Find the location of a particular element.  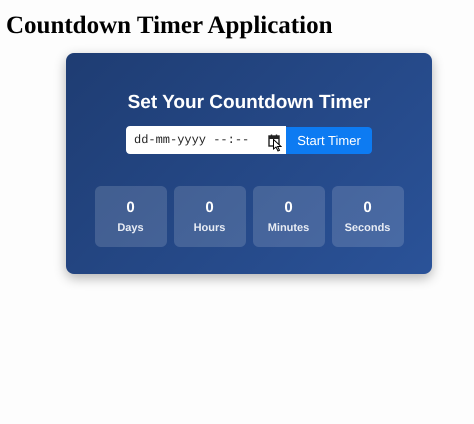

date-time-field: dd-mm-yyyy --:-- is located at coordinates (206, 140).